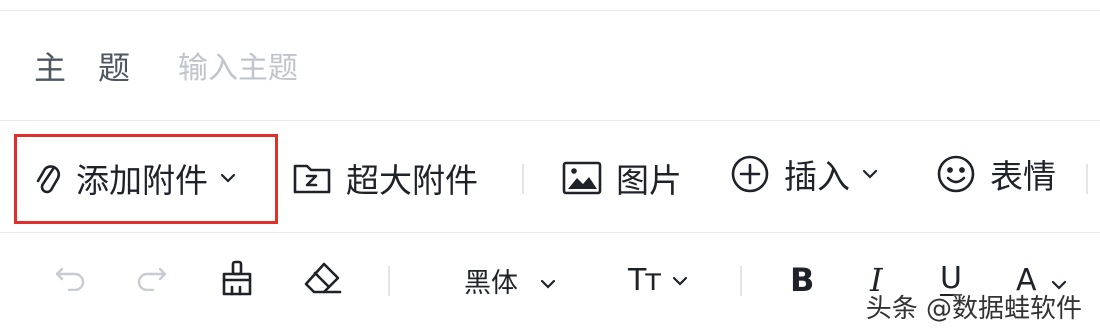 The image size is (1100, 330). I want to click on font-family-select: 黑体, so click(510, 280).